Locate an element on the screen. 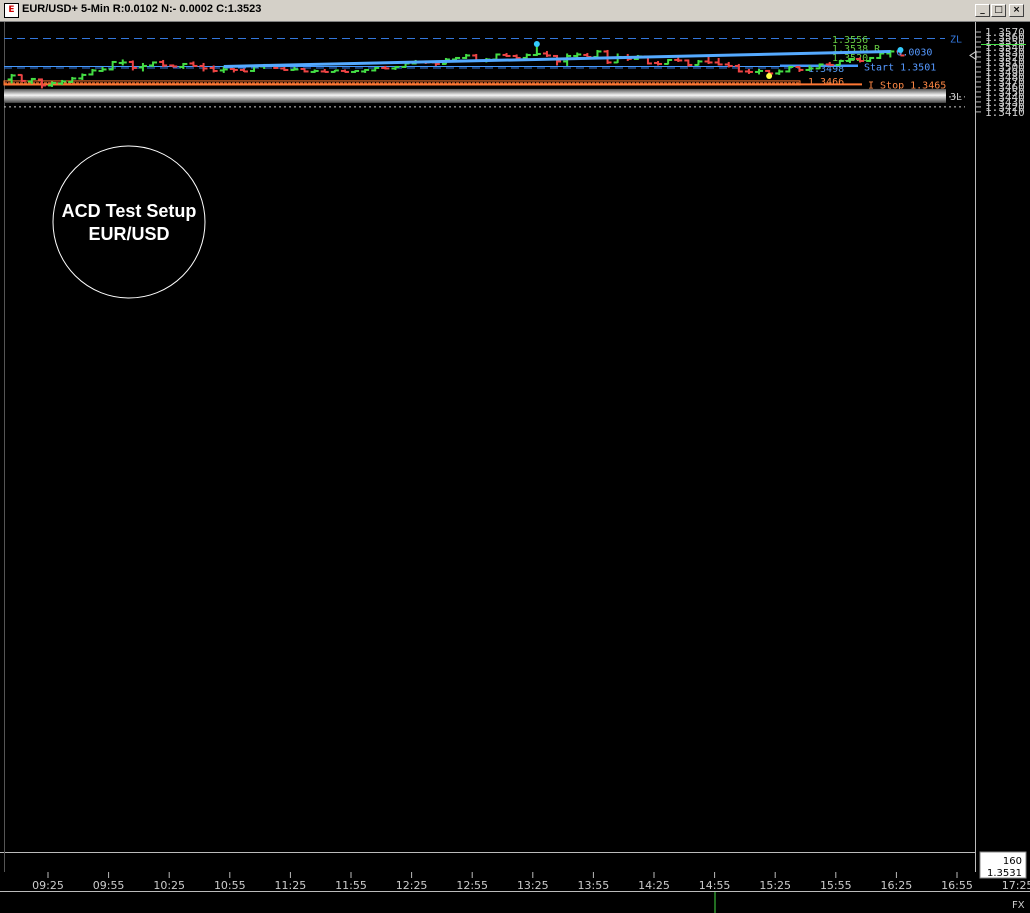 The width and height of the screenshot is (1030, 913). annotation-text-1: ACD Test Setup is located at coordinates (129, 211).